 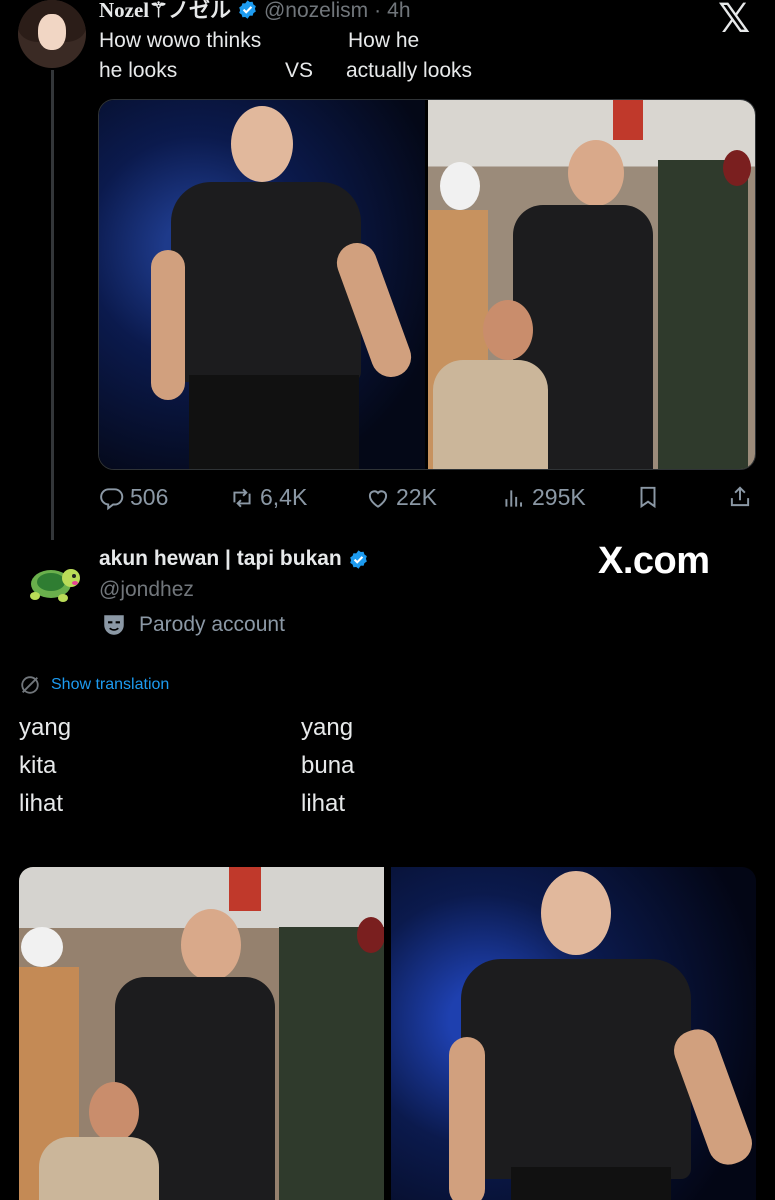 What do you see at coordinates (180, 56) in the screenshot?
I see `tweet1-text-left: How wowo thinks he looks` at bounding box center [180, 56].